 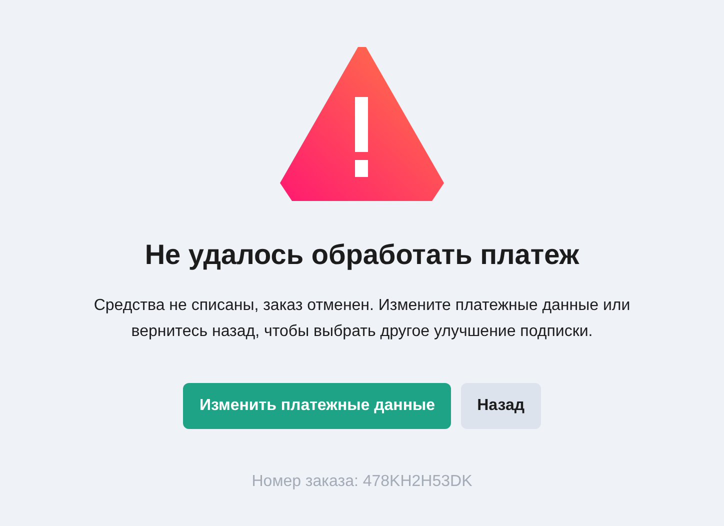 I want to click on error-title: Не удалось обработать платеж, so click(x=362, y=255).